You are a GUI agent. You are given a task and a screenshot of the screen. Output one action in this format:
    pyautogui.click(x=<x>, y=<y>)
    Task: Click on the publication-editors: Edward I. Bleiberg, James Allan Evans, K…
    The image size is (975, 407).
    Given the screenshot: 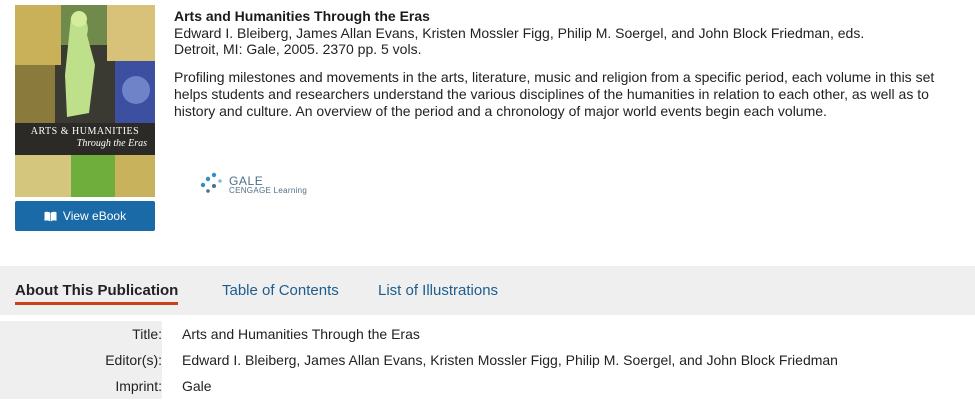 What is the action you would take?
    pyautogui.click(x=519, y=33)
    